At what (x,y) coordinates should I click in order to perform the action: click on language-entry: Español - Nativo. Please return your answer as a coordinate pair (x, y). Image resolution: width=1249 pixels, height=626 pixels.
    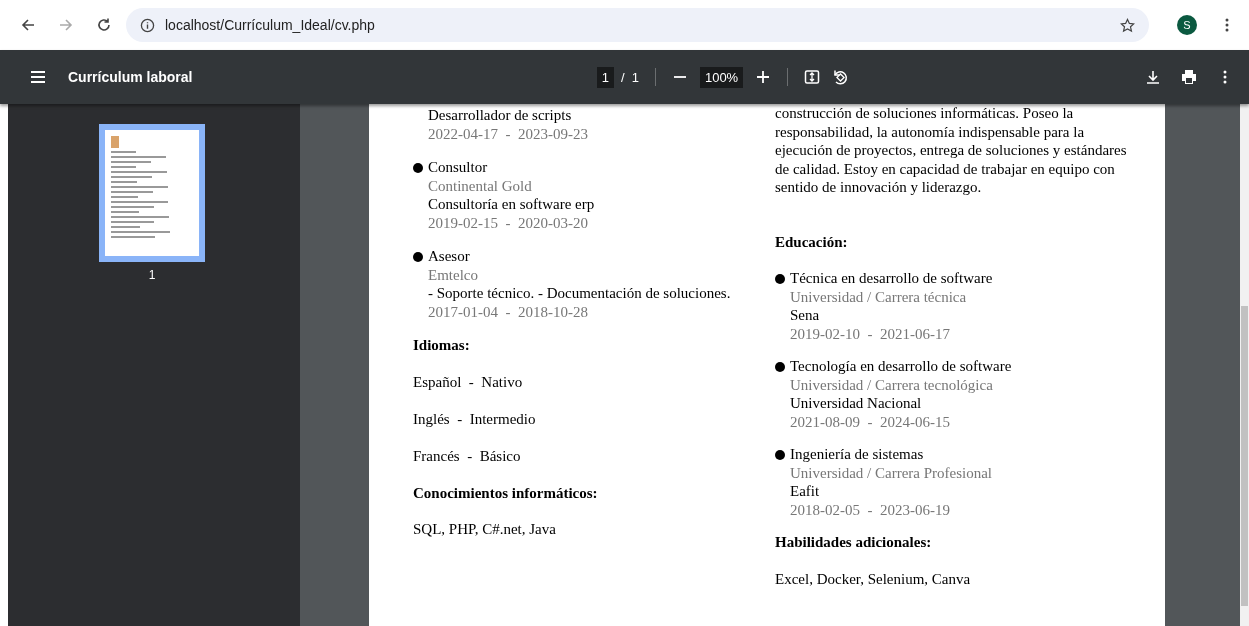
    Looking at the image, I should click on (468, 381).